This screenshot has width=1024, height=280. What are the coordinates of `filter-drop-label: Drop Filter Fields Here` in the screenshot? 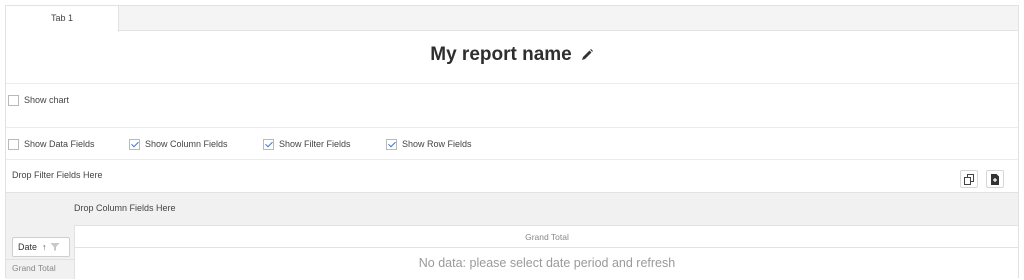 It's located at (57, 175).